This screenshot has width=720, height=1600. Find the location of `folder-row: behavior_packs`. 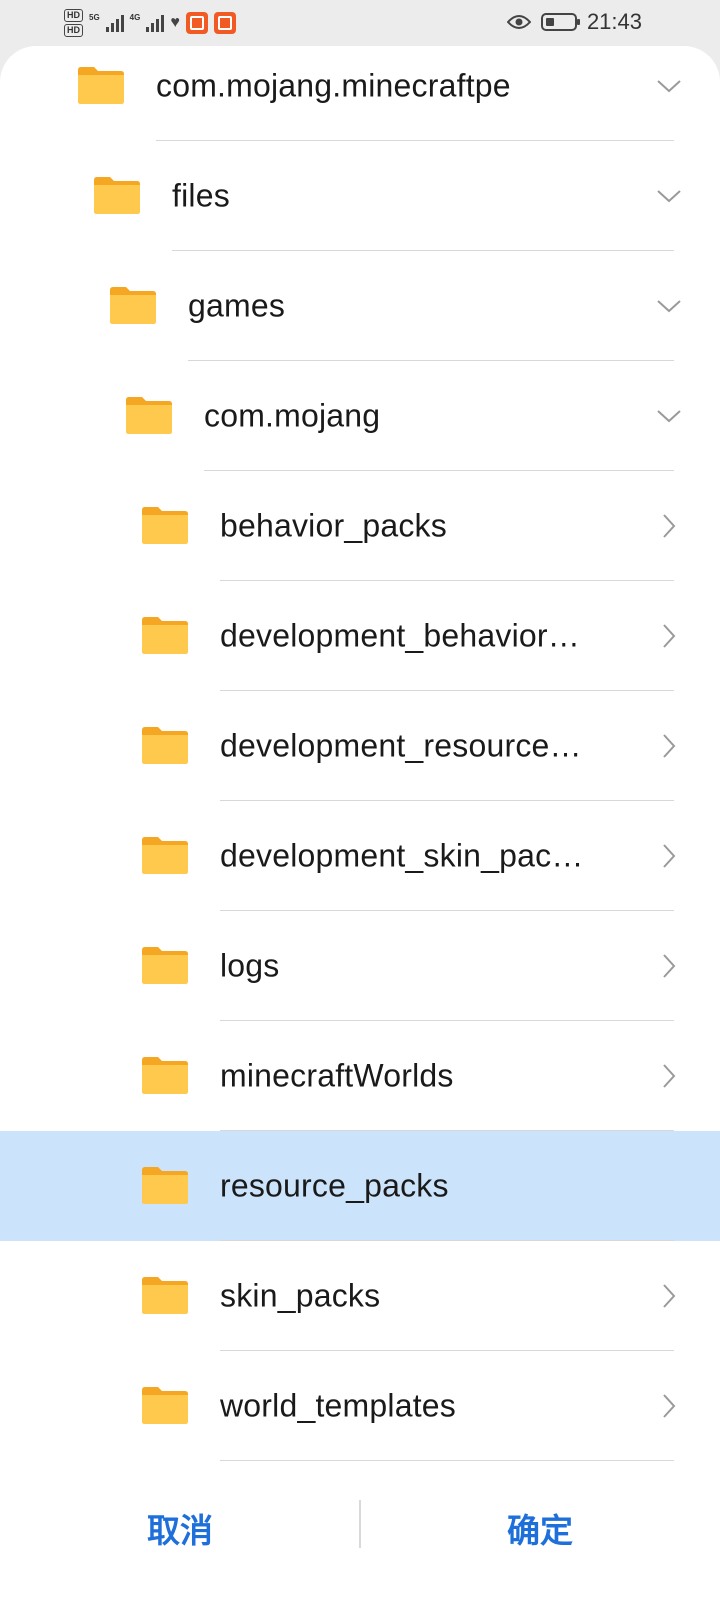

folder-row: behavior_packs is located at coordinates (360, 526).